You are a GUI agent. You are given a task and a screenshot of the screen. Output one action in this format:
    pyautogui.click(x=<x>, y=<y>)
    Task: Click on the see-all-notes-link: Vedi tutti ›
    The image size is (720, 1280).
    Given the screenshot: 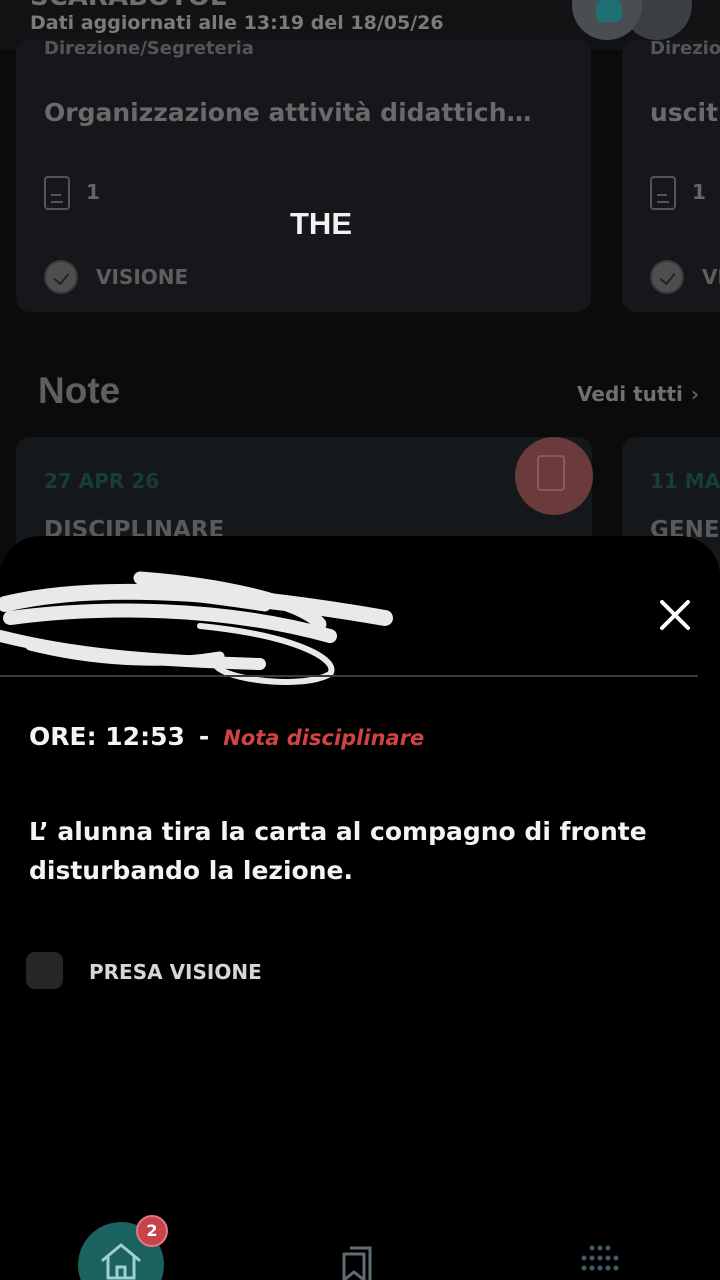 What is the action you would take?
    pyautogui.click(x=638, y=394)
    